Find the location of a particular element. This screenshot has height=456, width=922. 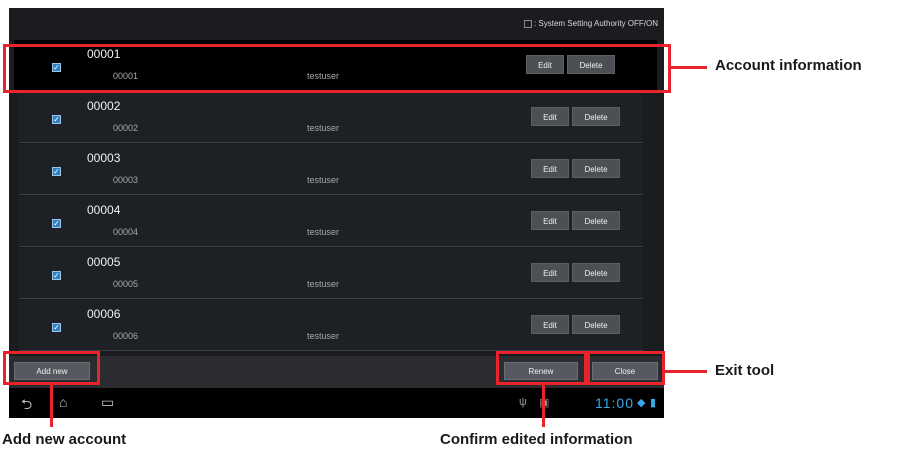

callout-line-confirm is located at coordinates (543, 406).